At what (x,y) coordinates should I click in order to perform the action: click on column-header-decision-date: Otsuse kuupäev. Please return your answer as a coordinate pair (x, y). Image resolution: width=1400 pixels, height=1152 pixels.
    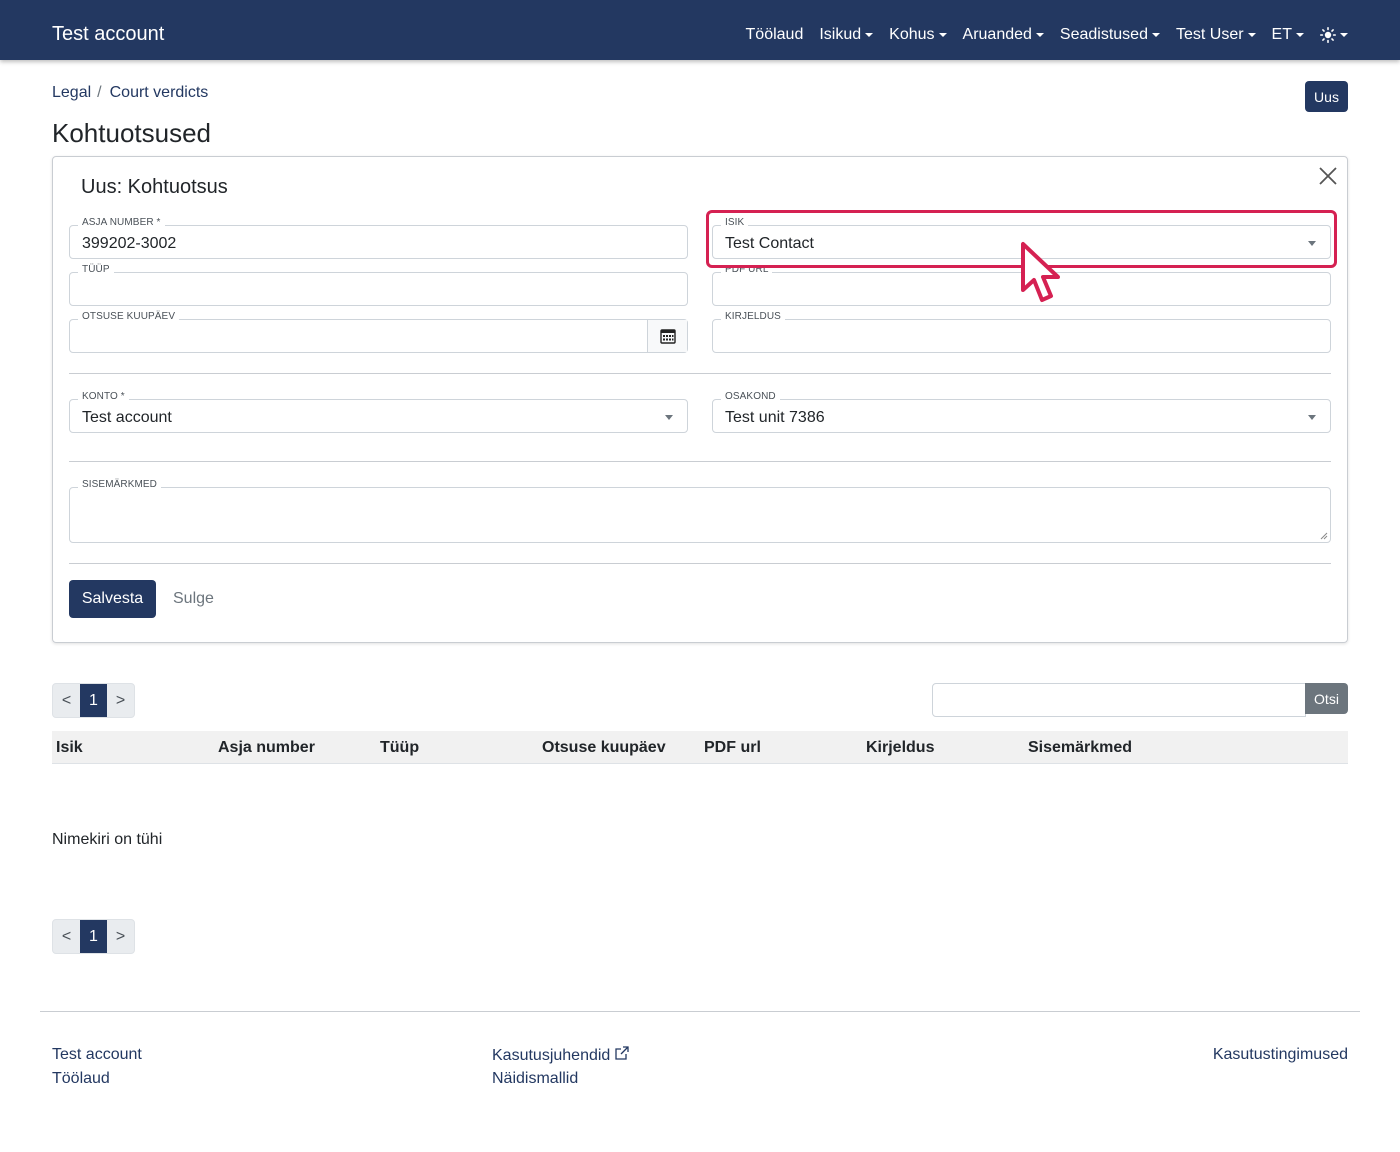
    Looking at the image, I should click on (604, 747).